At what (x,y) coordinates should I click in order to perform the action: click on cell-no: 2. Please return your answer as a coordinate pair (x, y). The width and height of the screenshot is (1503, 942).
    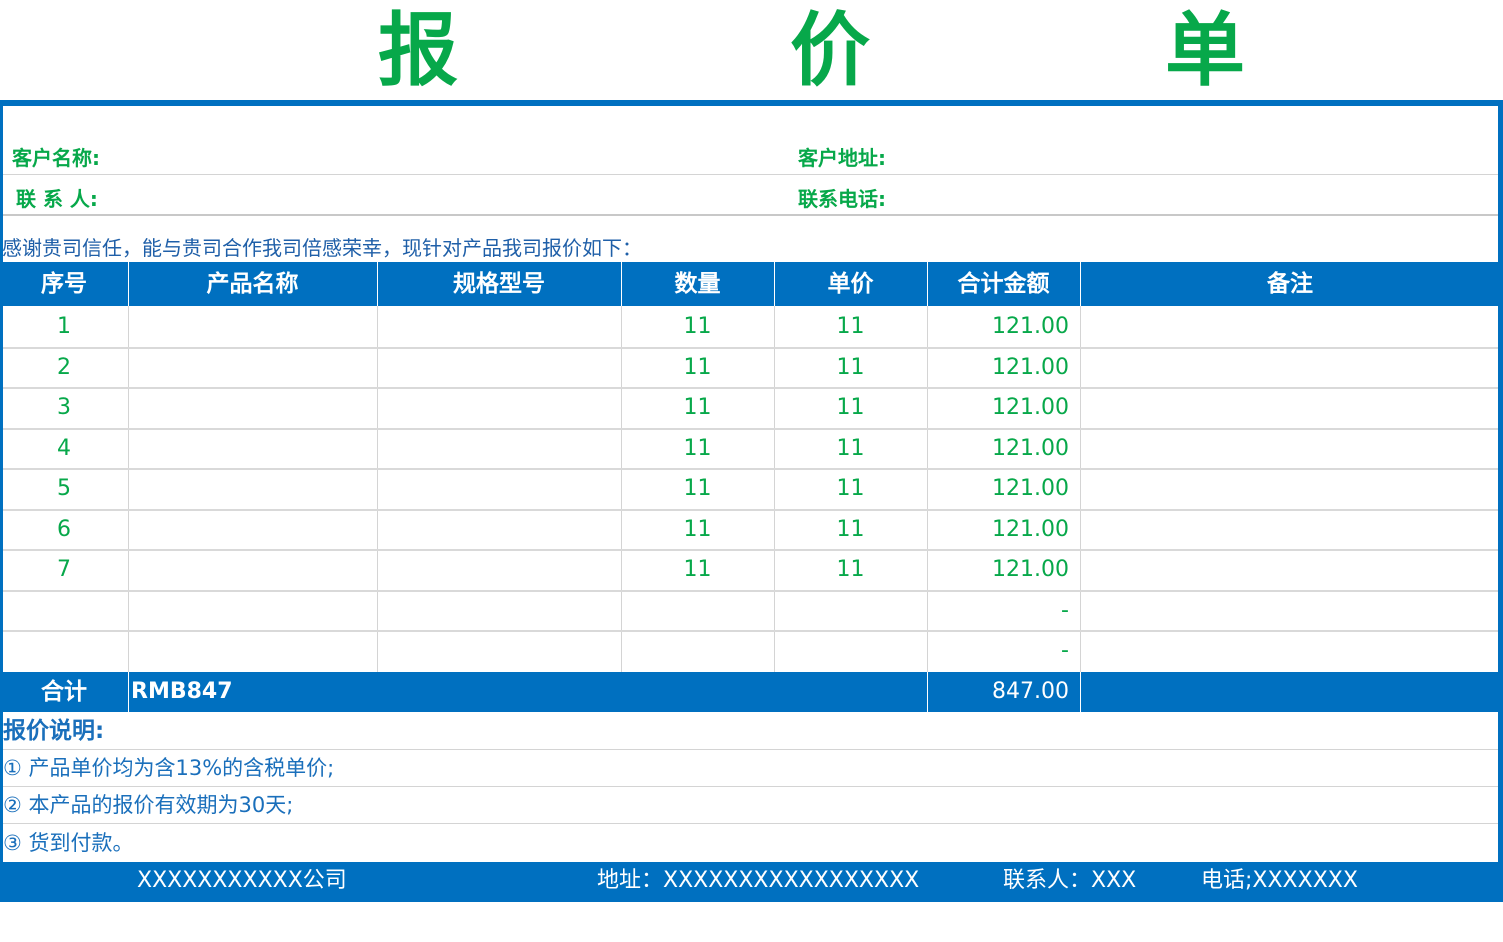
    Looking at the image, I should click on (64, 367).